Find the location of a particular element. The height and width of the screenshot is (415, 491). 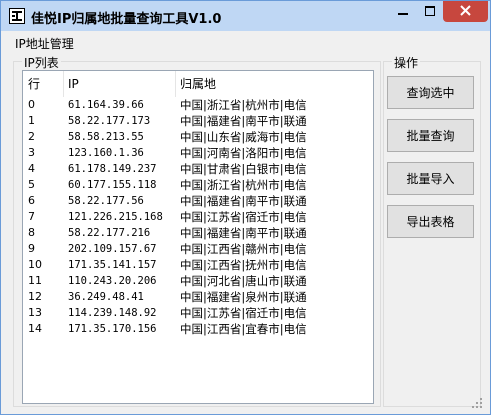

row-index: 10 is located at coordinates (35, 264).